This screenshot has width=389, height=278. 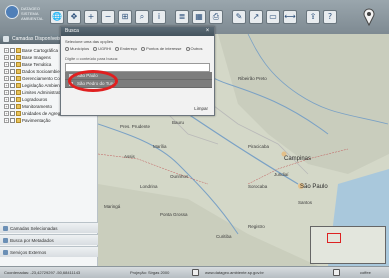 I want to click on help-icon: ?, so click(x=330, y=17).